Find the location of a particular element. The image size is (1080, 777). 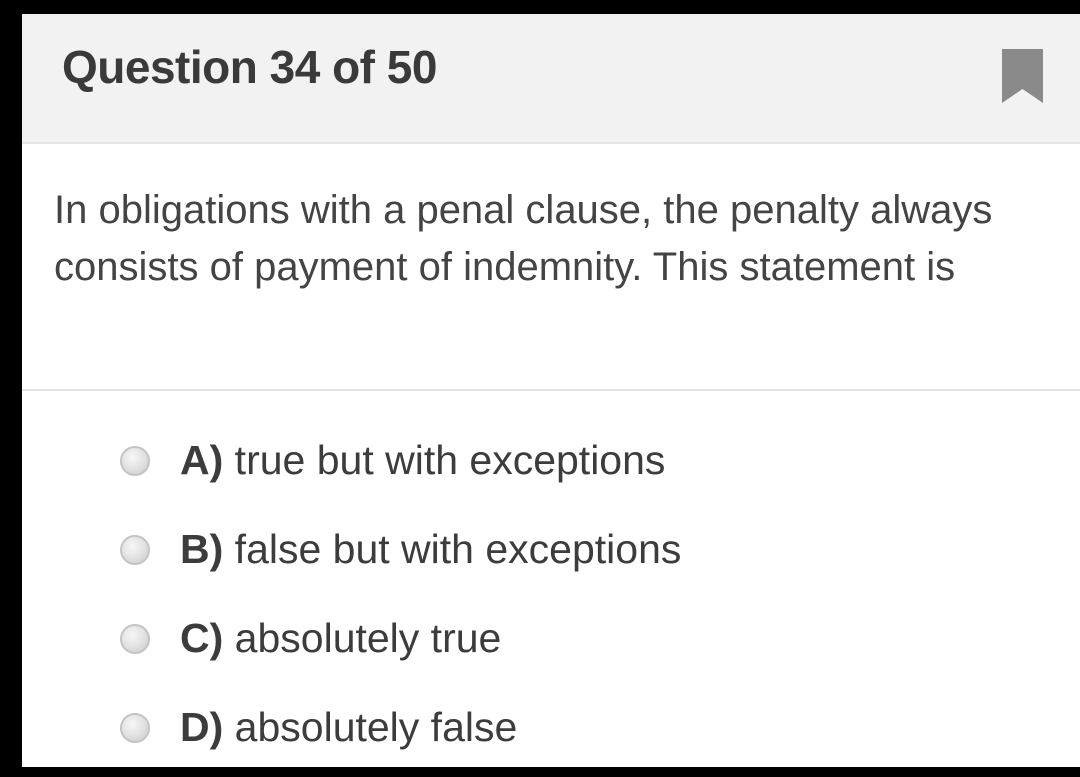

option-d: D) absolutely false is located at coordinates (570, 725).